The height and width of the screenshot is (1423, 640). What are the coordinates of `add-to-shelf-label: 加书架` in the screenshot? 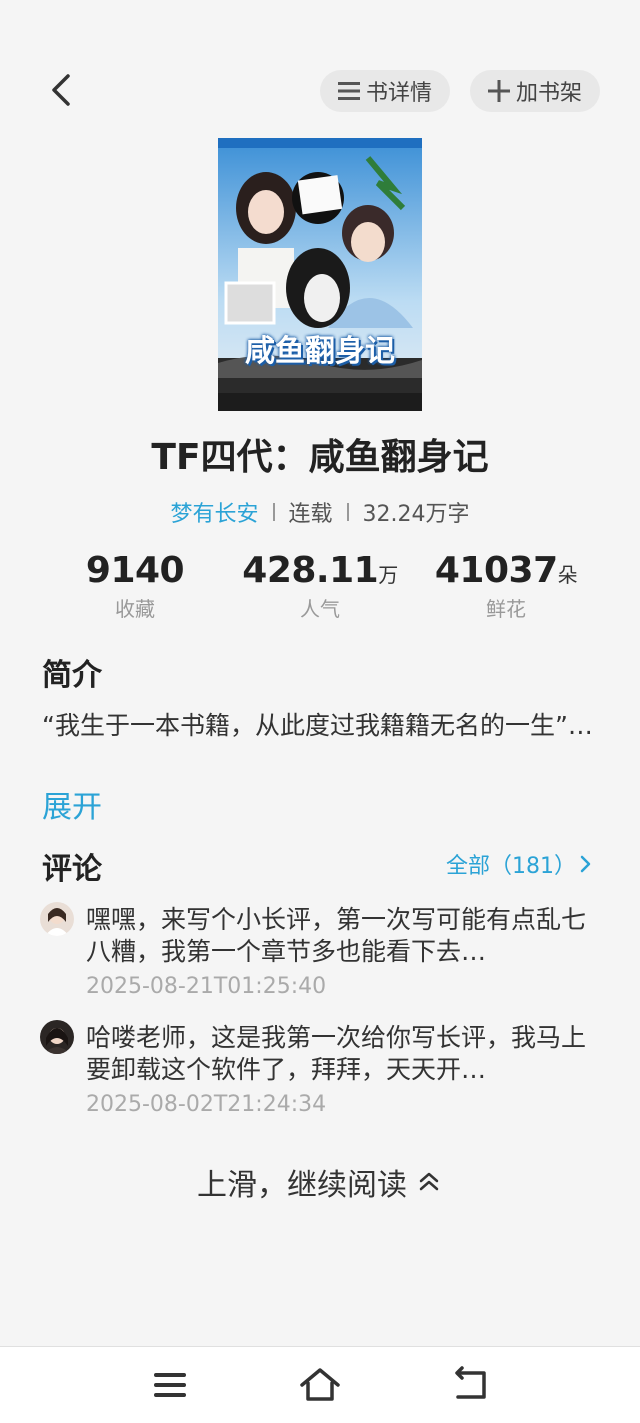 It's located at (548, 93).